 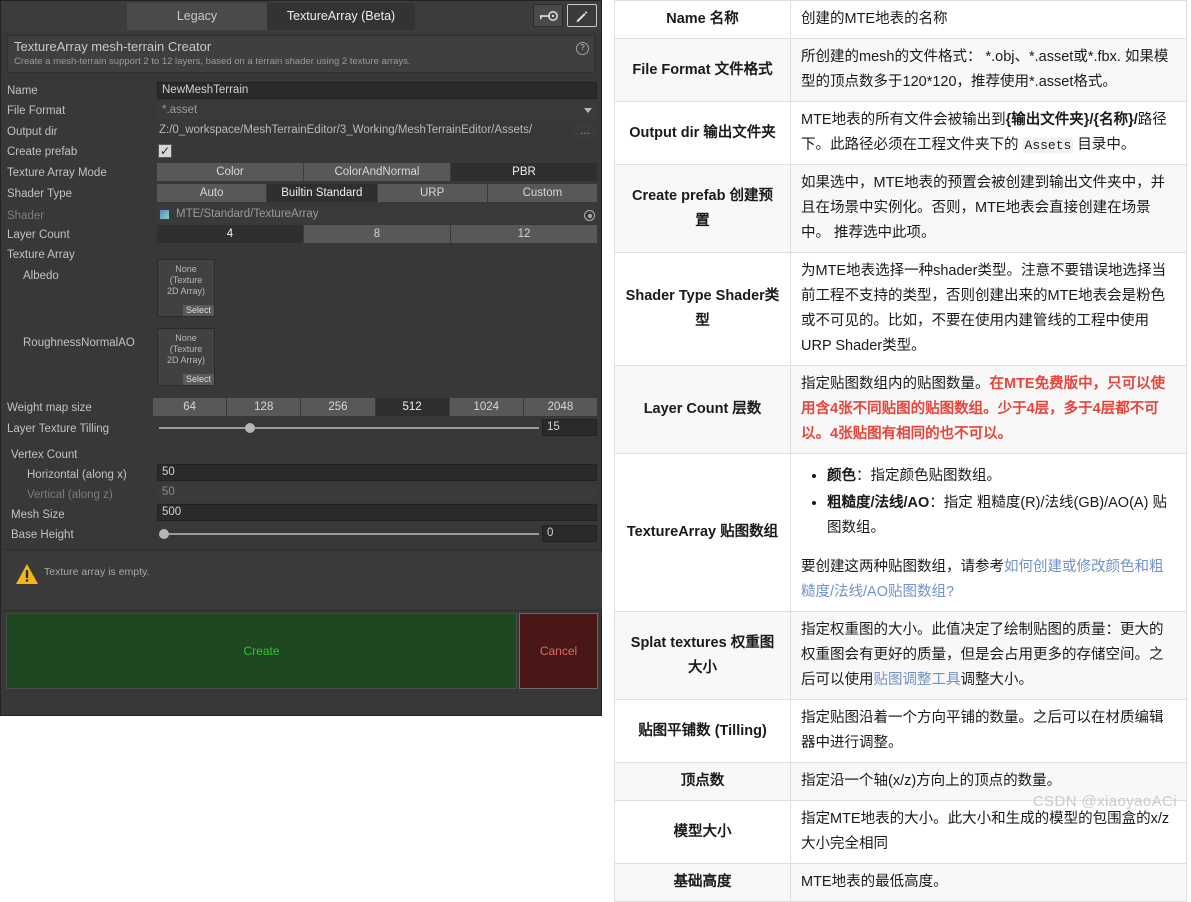 What do you see at coordinates (558, 651) in the screenshot?
I see `cancel-button: Cancel` at bounding box center [558, 651].